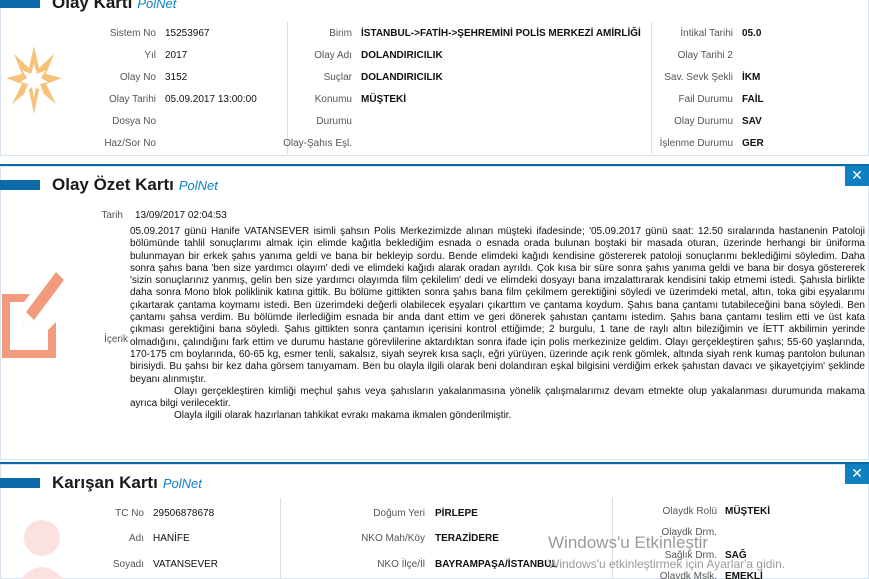 The image size is (869, 579). I want to click on olaydk-mslk-value: EMEKLİ, so click(744, 575).